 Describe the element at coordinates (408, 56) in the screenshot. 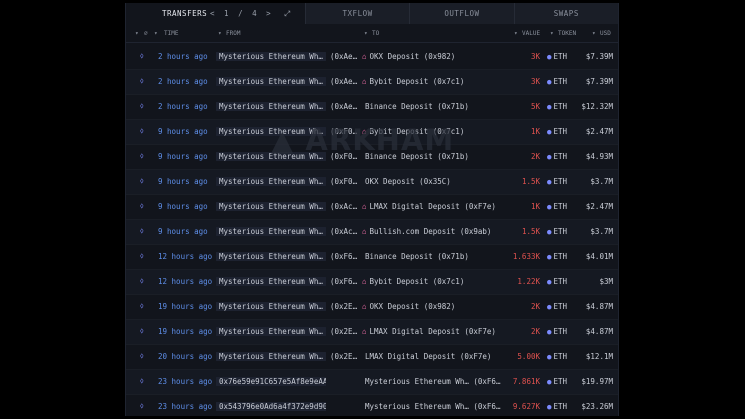

I see `row-to-entity: ⌂ OKX Deposit (0x982)` at that location.